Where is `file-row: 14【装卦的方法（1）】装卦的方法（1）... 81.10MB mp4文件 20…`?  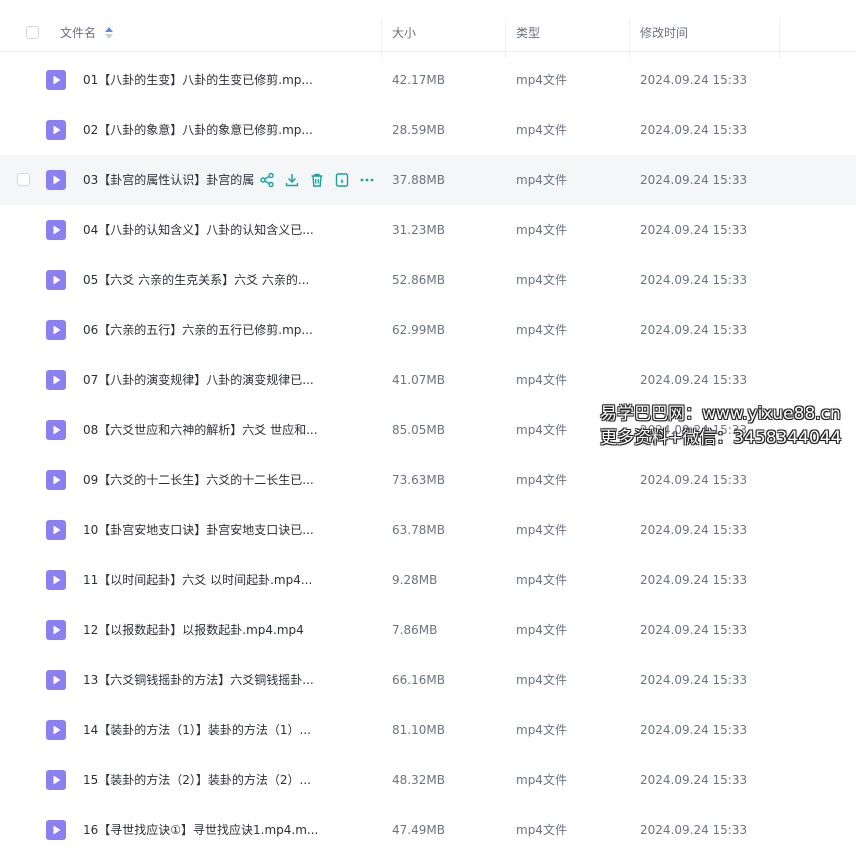
file-row: 14【装卦的方法（1）】装卦的方法（1）... 81.10MB mp4文件 20… is located at coordinates (428, 730).